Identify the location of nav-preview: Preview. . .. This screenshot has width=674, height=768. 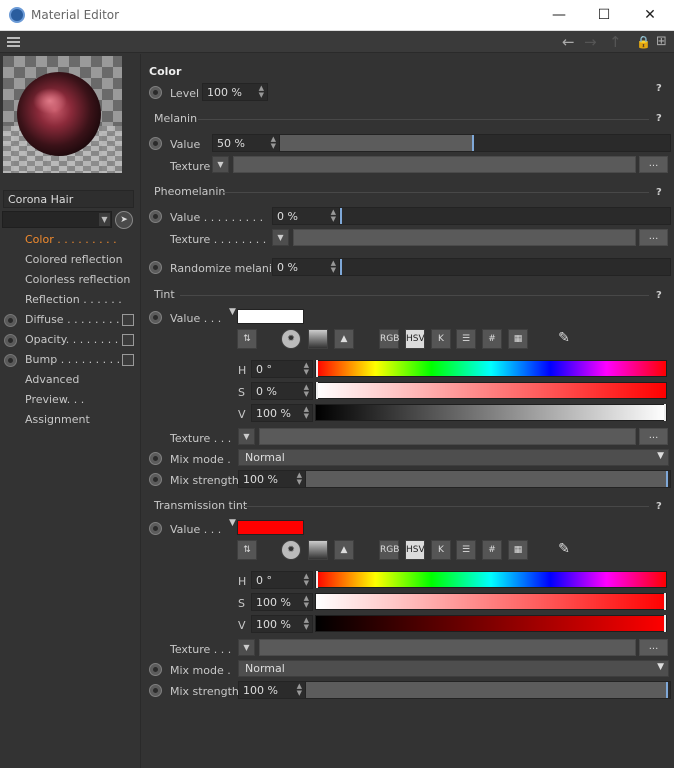
(54, 400).